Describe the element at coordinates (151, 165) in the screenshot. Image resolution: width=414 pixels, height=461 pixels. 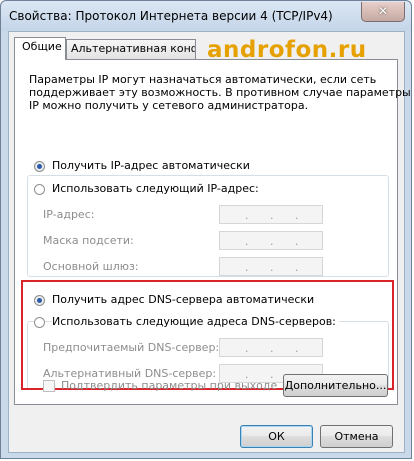
I see `radio-ip-auto-label: Получить IP-адрес автоматически` at that location.